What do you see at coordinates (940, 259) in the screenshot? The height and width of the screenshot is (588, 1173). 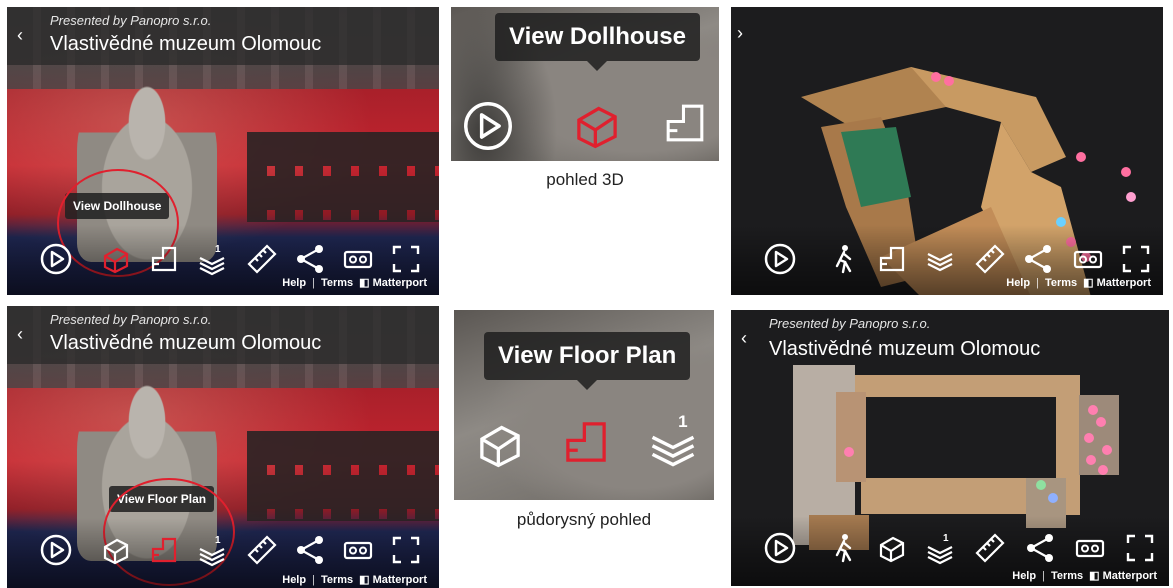 I see `floors-icon` at bounding box center [940, 259].